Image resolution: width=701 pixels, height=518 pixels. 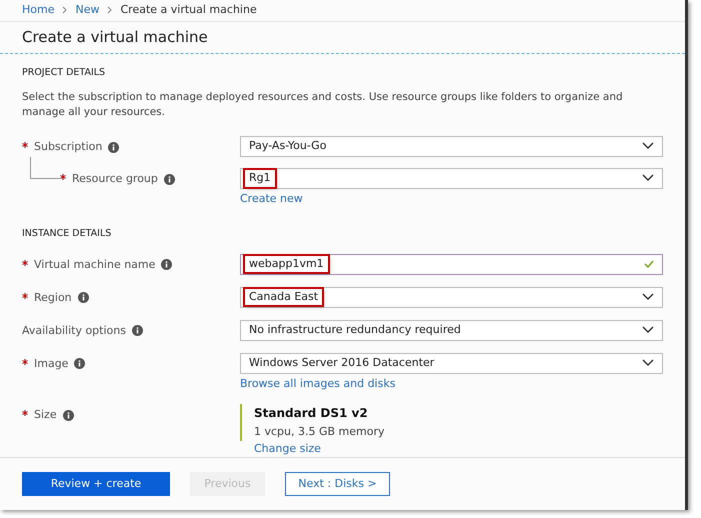 What do you see at coordinates (67, 234) in the screenshot?
I see `section-heading: INSTANCE DETAILS` at bounding box center [67, 234].